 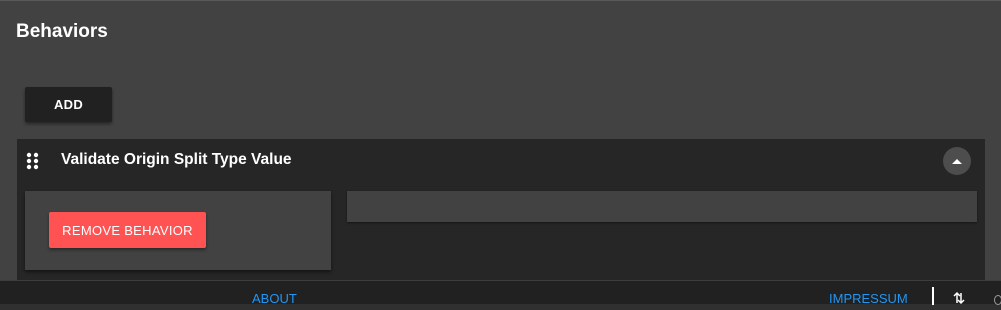 I want to click on add-button: ADD, so click(x=68, y=104).